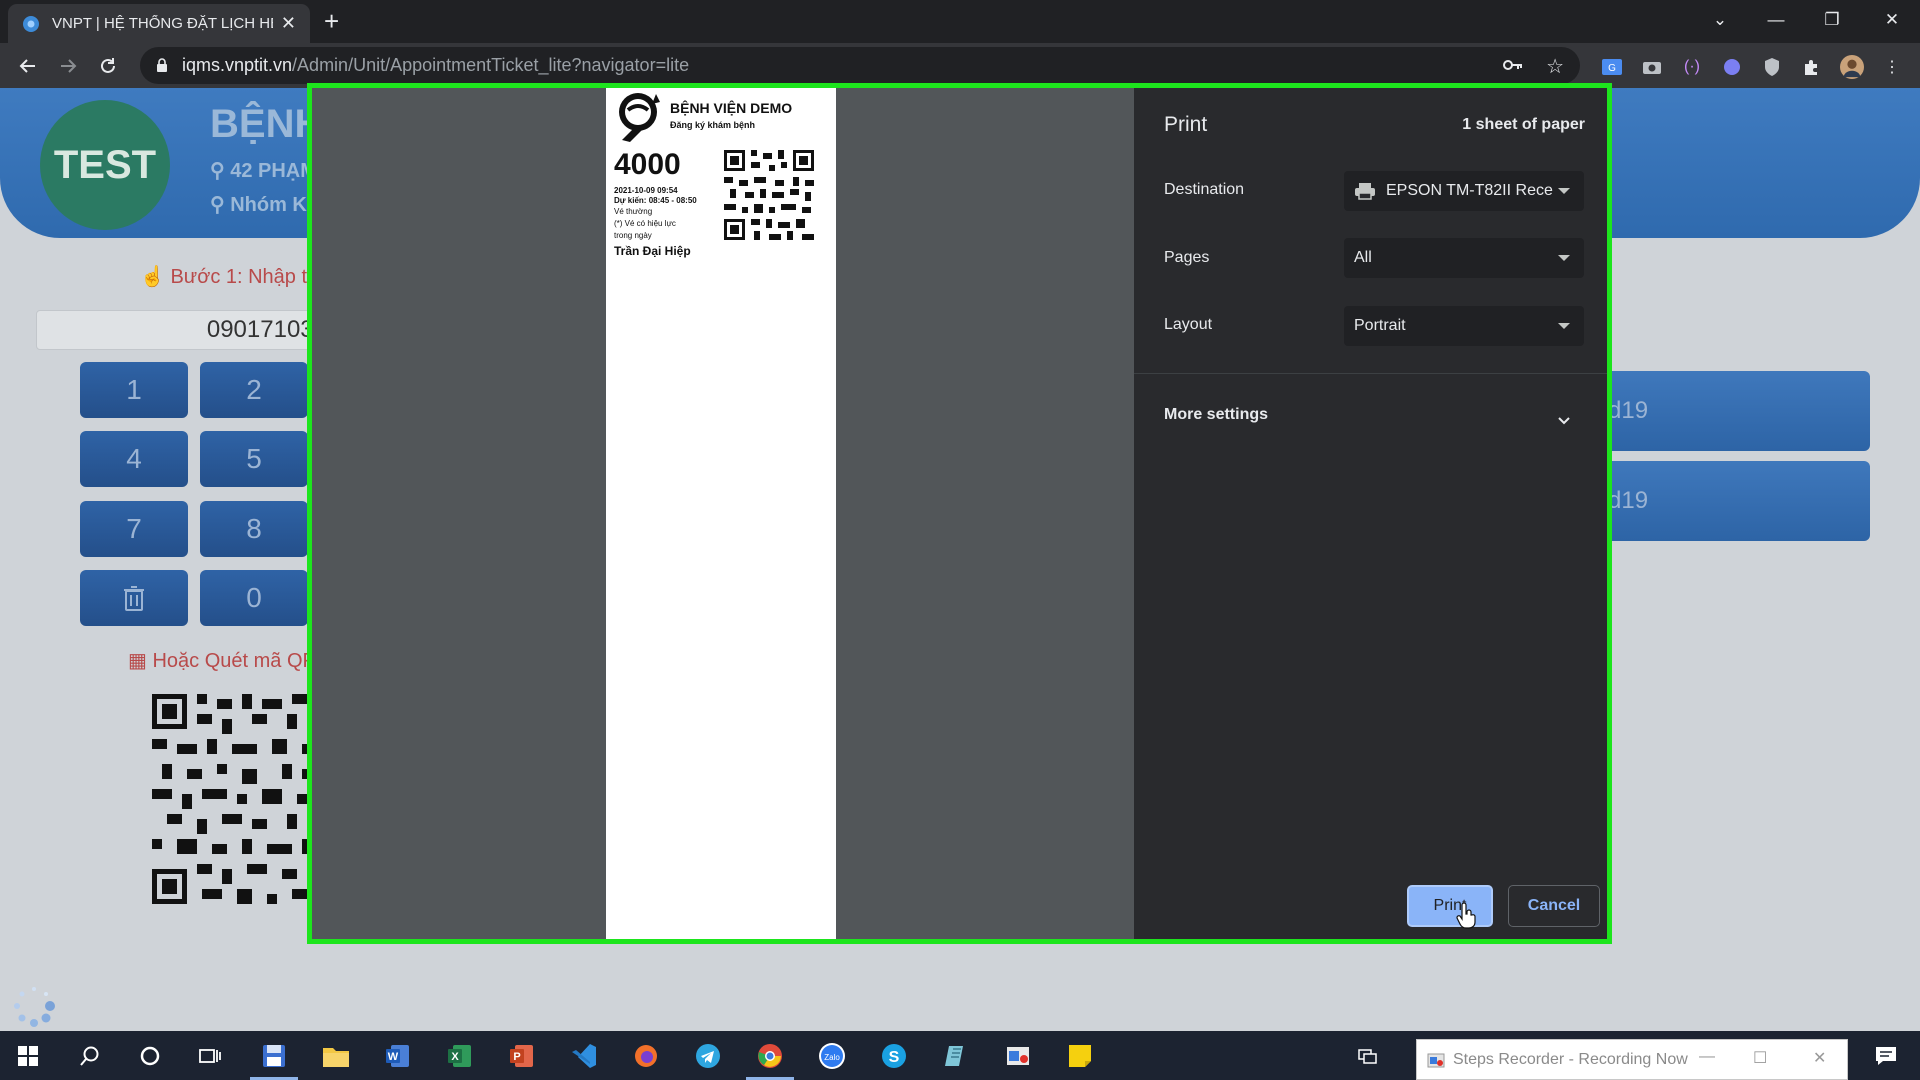 This screenshot has height=1080, width=1920. Describe the element at coordinates (832, 1055) in the screenshot. I see `zalo-icon: Zalo` at that location.